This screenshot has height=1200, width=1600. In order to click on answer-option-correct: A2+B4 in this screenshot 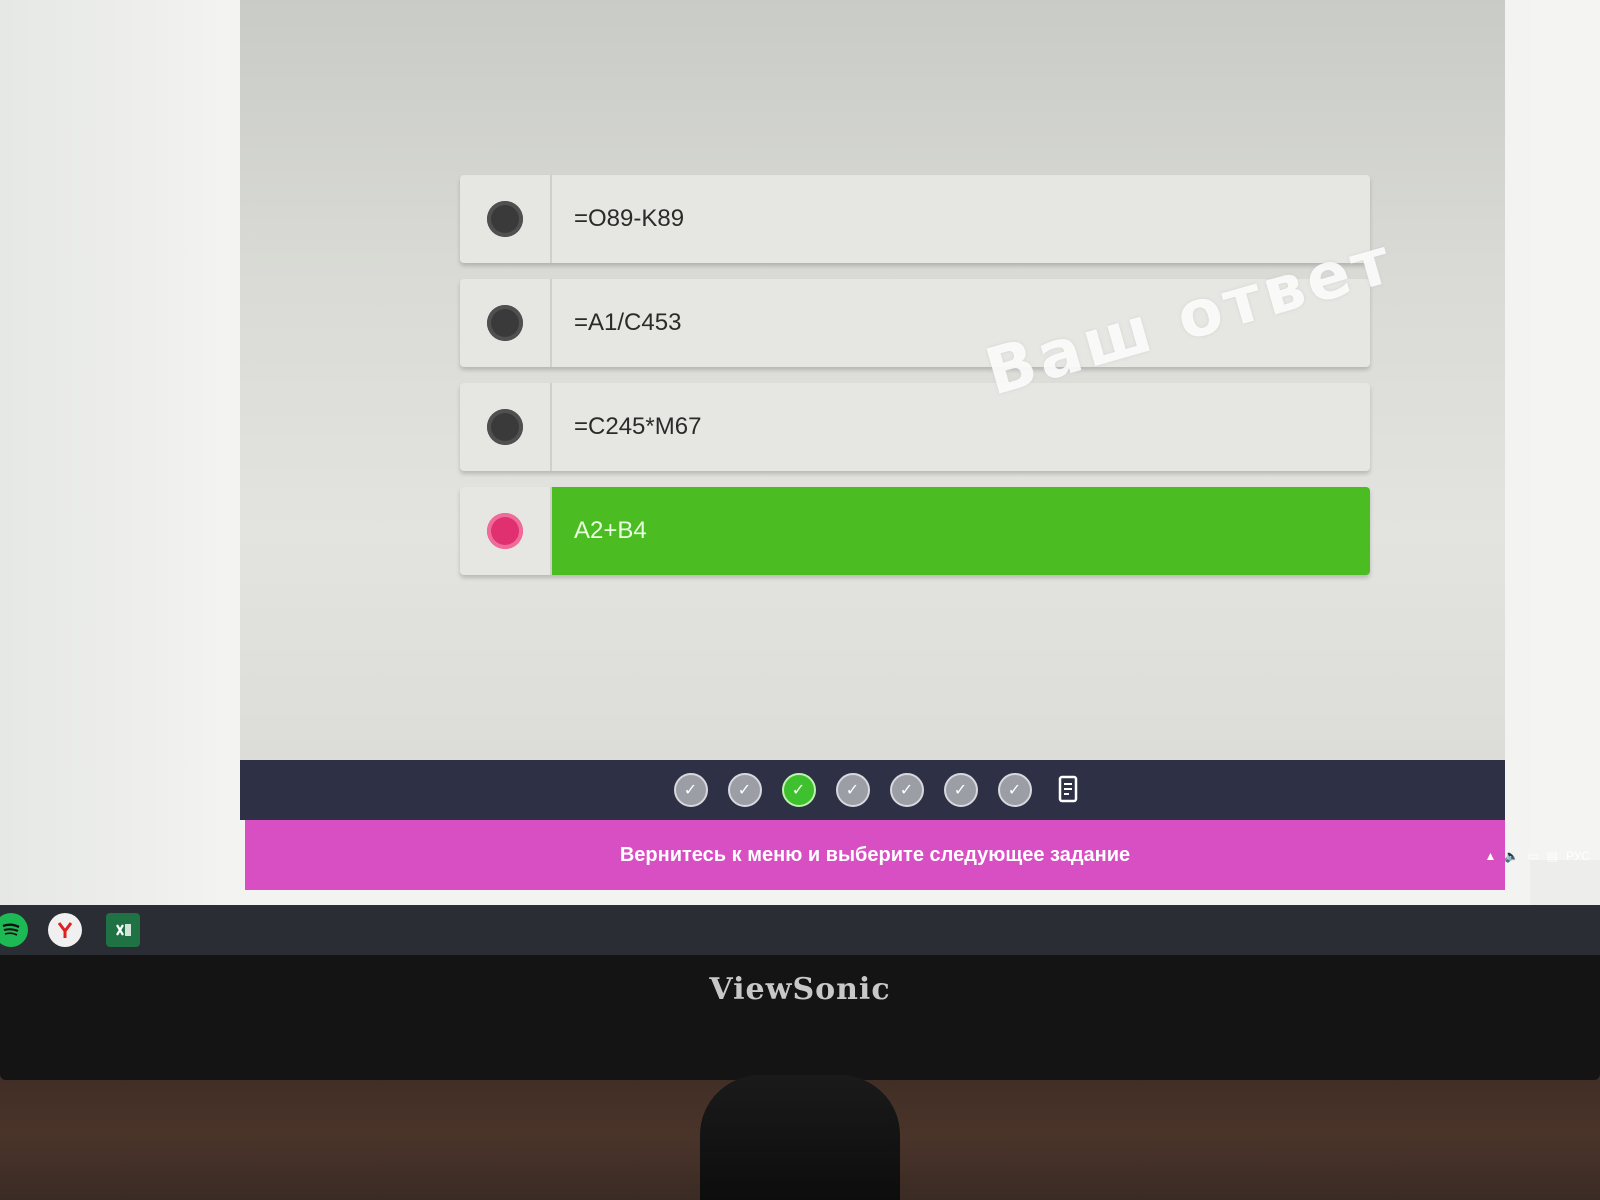, I will do `click(915, 531)`.